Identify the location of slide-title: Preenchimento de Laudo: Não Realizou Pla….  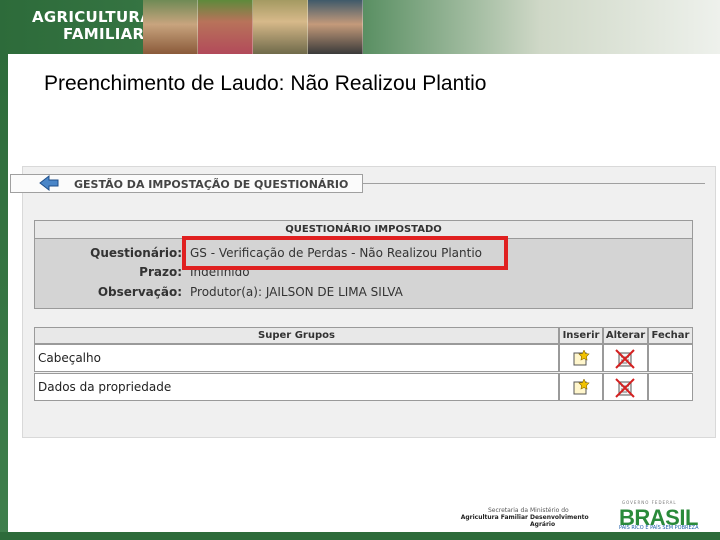
(265, 83).